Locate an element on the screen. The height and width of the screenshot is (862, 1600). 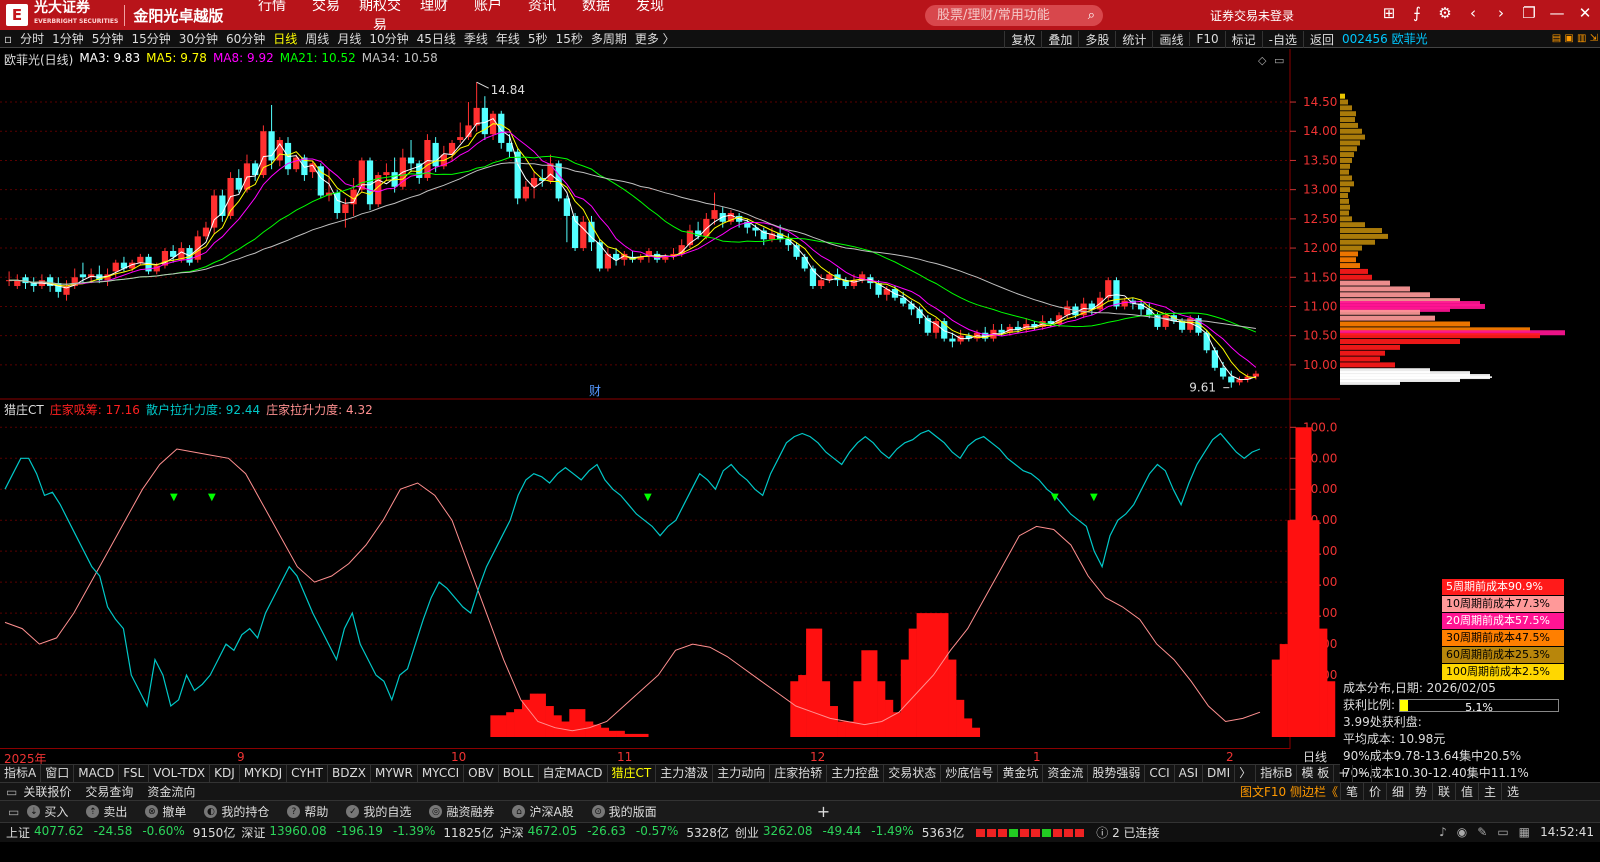
cancel-button: ⊗ 撤单 is located at coordinates (165, 811).